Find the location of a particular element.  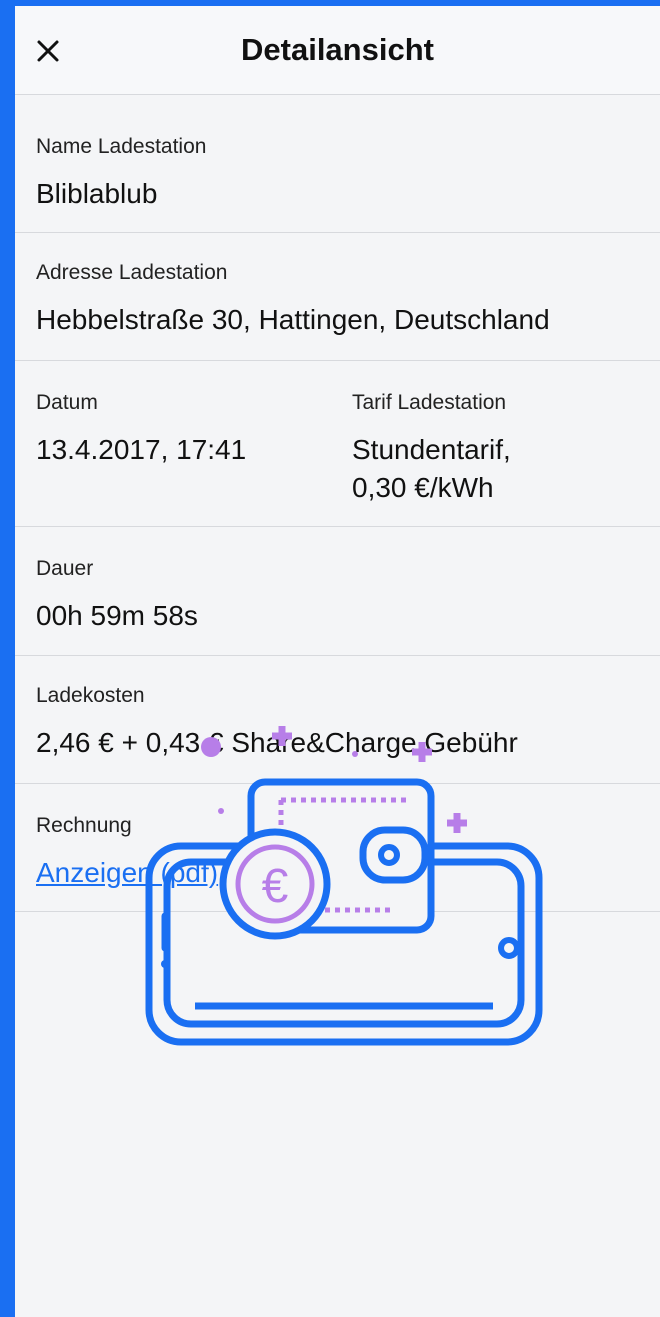

address-label: Adresse Ladestation is located at coordinates (132, 272).